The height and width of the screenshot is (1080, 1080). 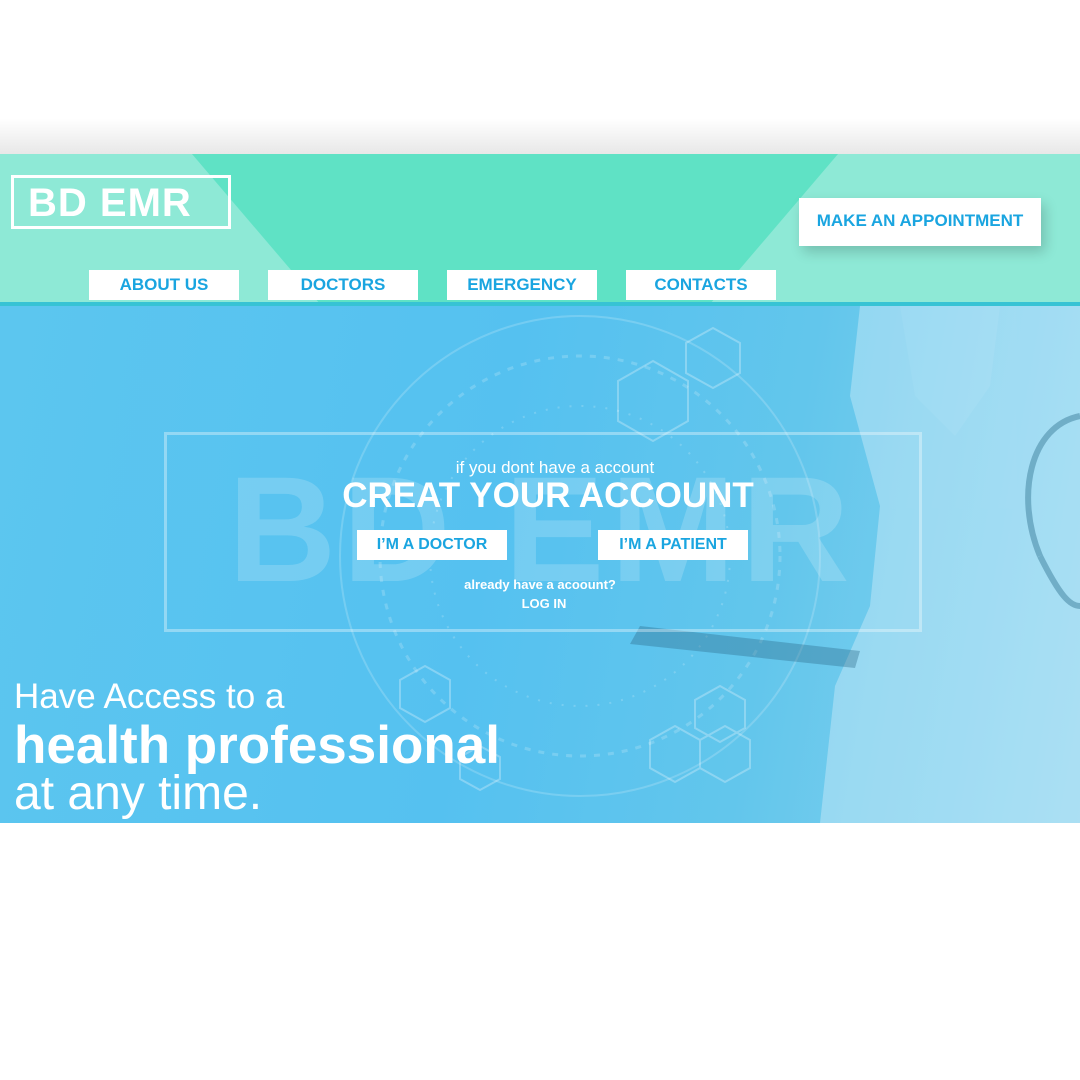 I want to click on patient-signup-button: I’M A PATIENT, so click(x=673, y=545).